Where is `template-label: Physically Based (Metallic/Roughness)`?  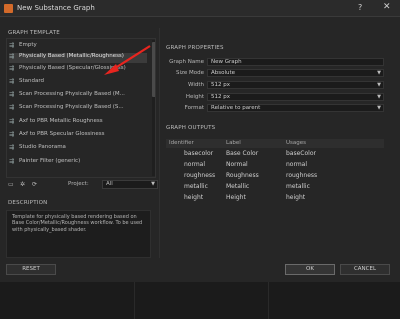
template-label: Physically Based (Metallic/Roughness) is located at coordinates (71, 56).